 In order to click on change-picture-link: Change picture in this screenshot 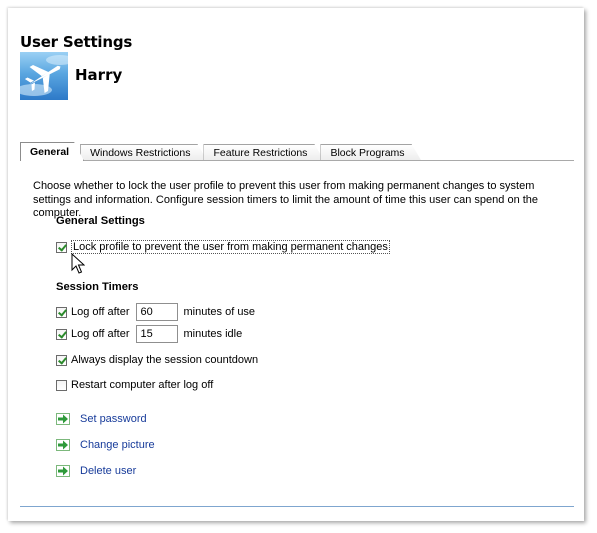, I will do `click(117, 445)`.